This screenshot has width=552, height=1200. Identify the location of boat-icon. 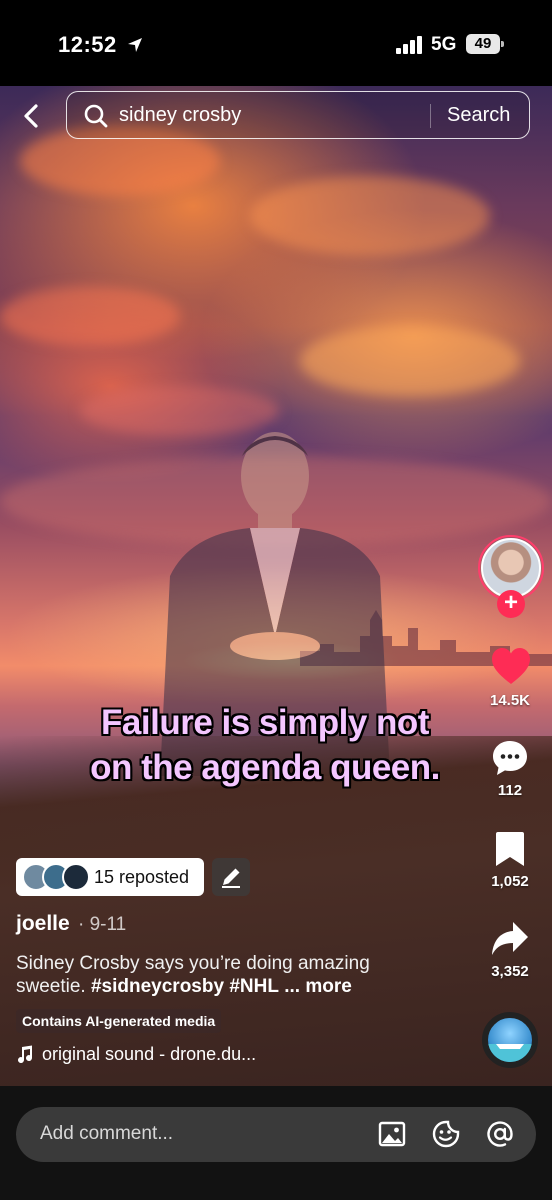
(510, 1053).